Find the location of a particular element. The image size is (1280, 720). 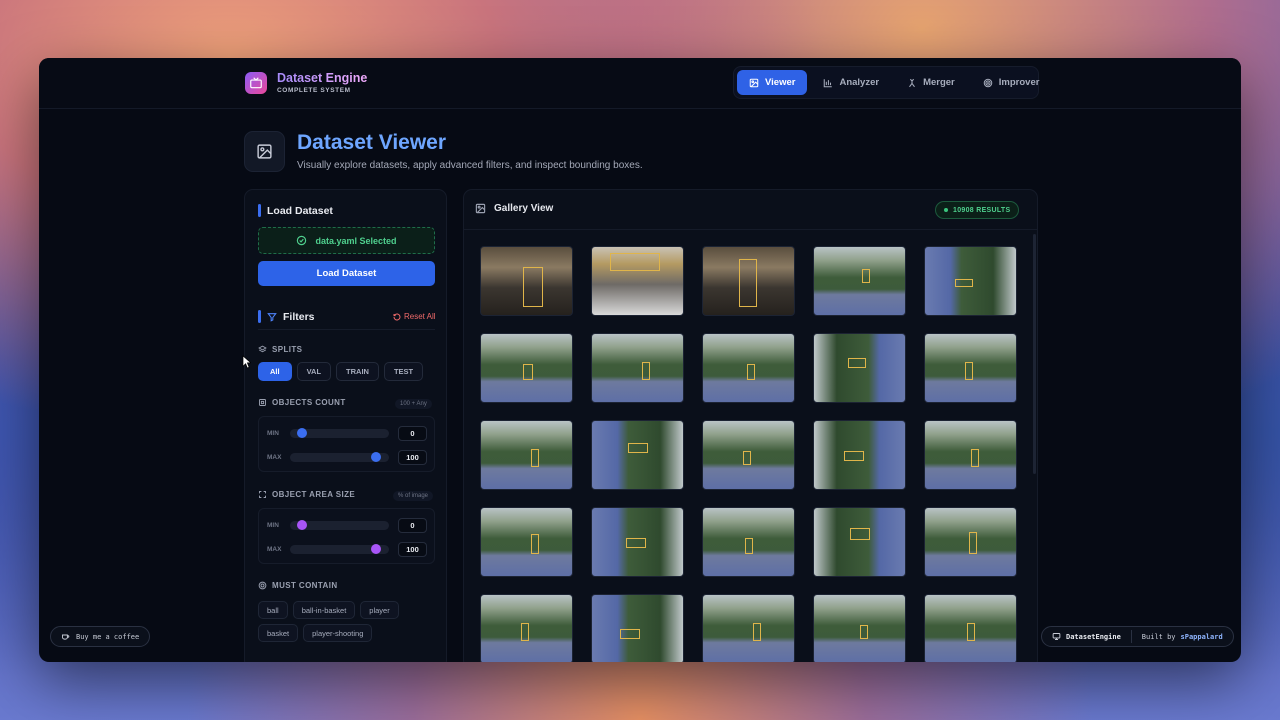

tab-viewer: Viewer is located at coordinates (772, 82).